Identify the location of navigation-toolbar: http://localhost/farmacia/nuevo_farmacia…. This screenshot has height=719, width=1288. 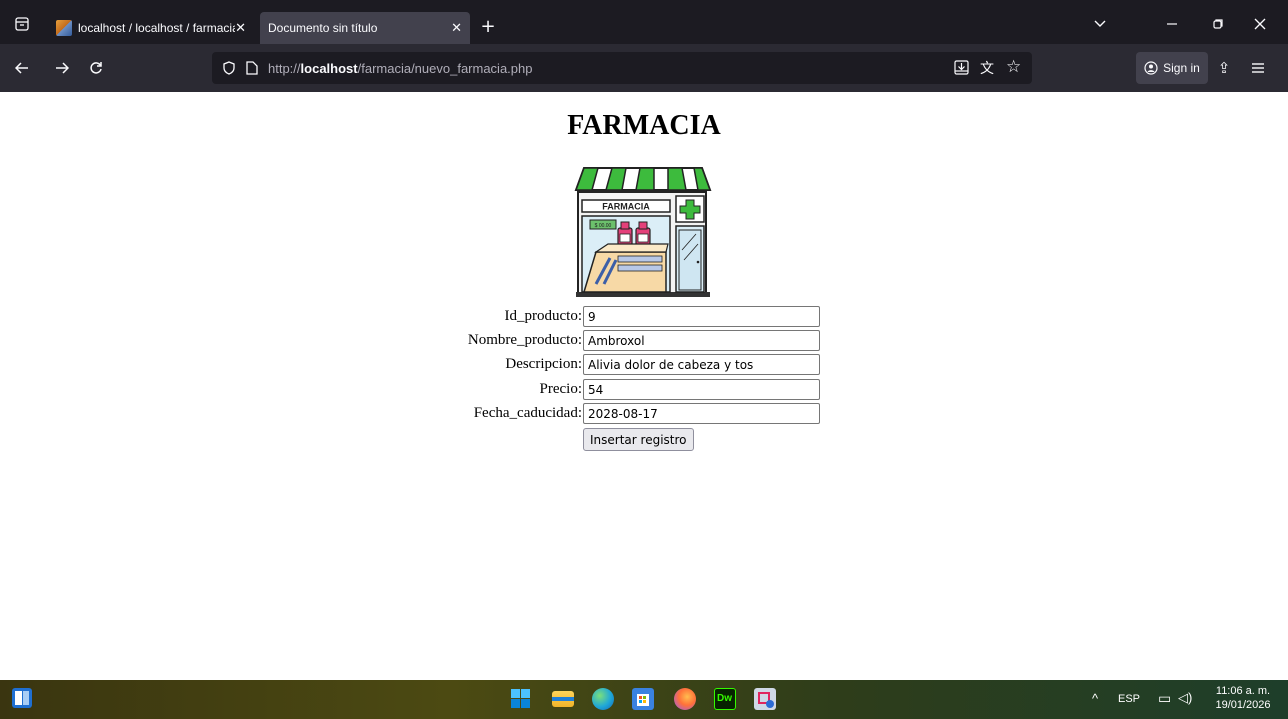
(644, 68).